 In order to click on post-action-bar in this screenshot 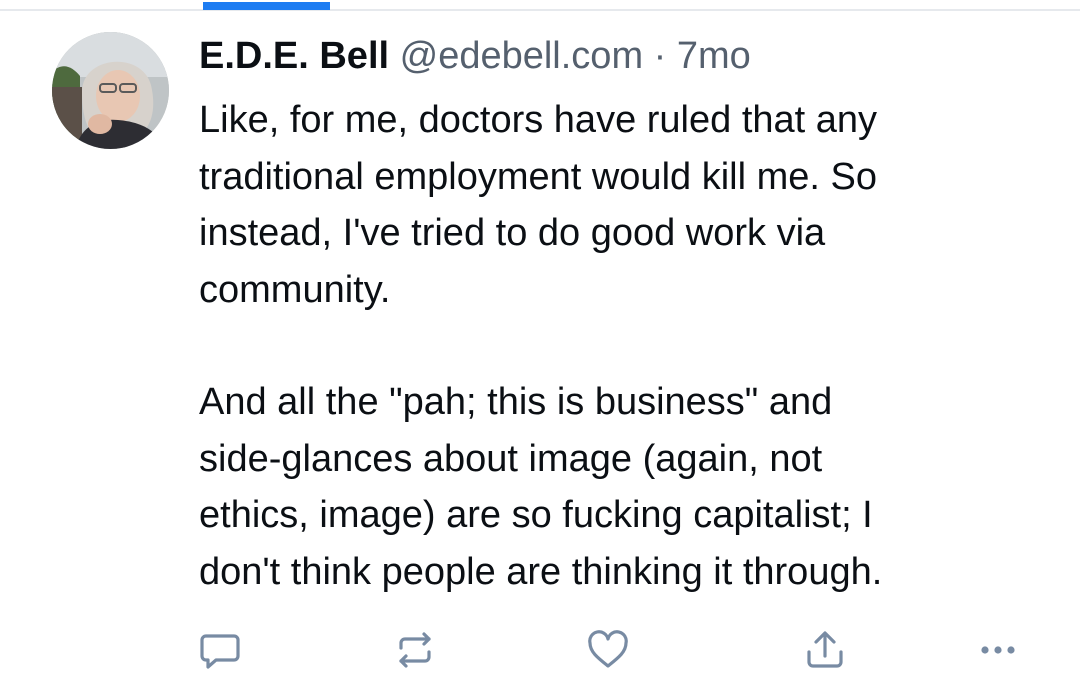, I will do `click(540, 650)`.